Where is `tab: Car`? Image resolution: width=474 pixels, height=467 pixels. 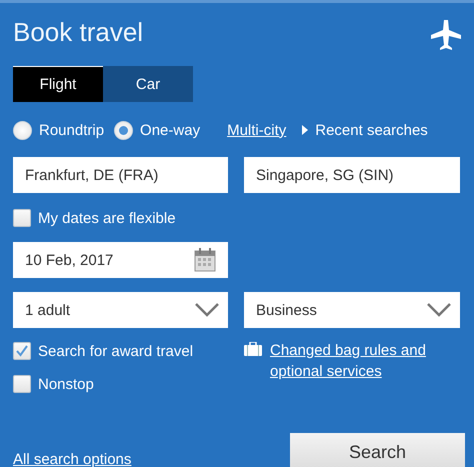 tab: Car is located at coordinates (148, 84).